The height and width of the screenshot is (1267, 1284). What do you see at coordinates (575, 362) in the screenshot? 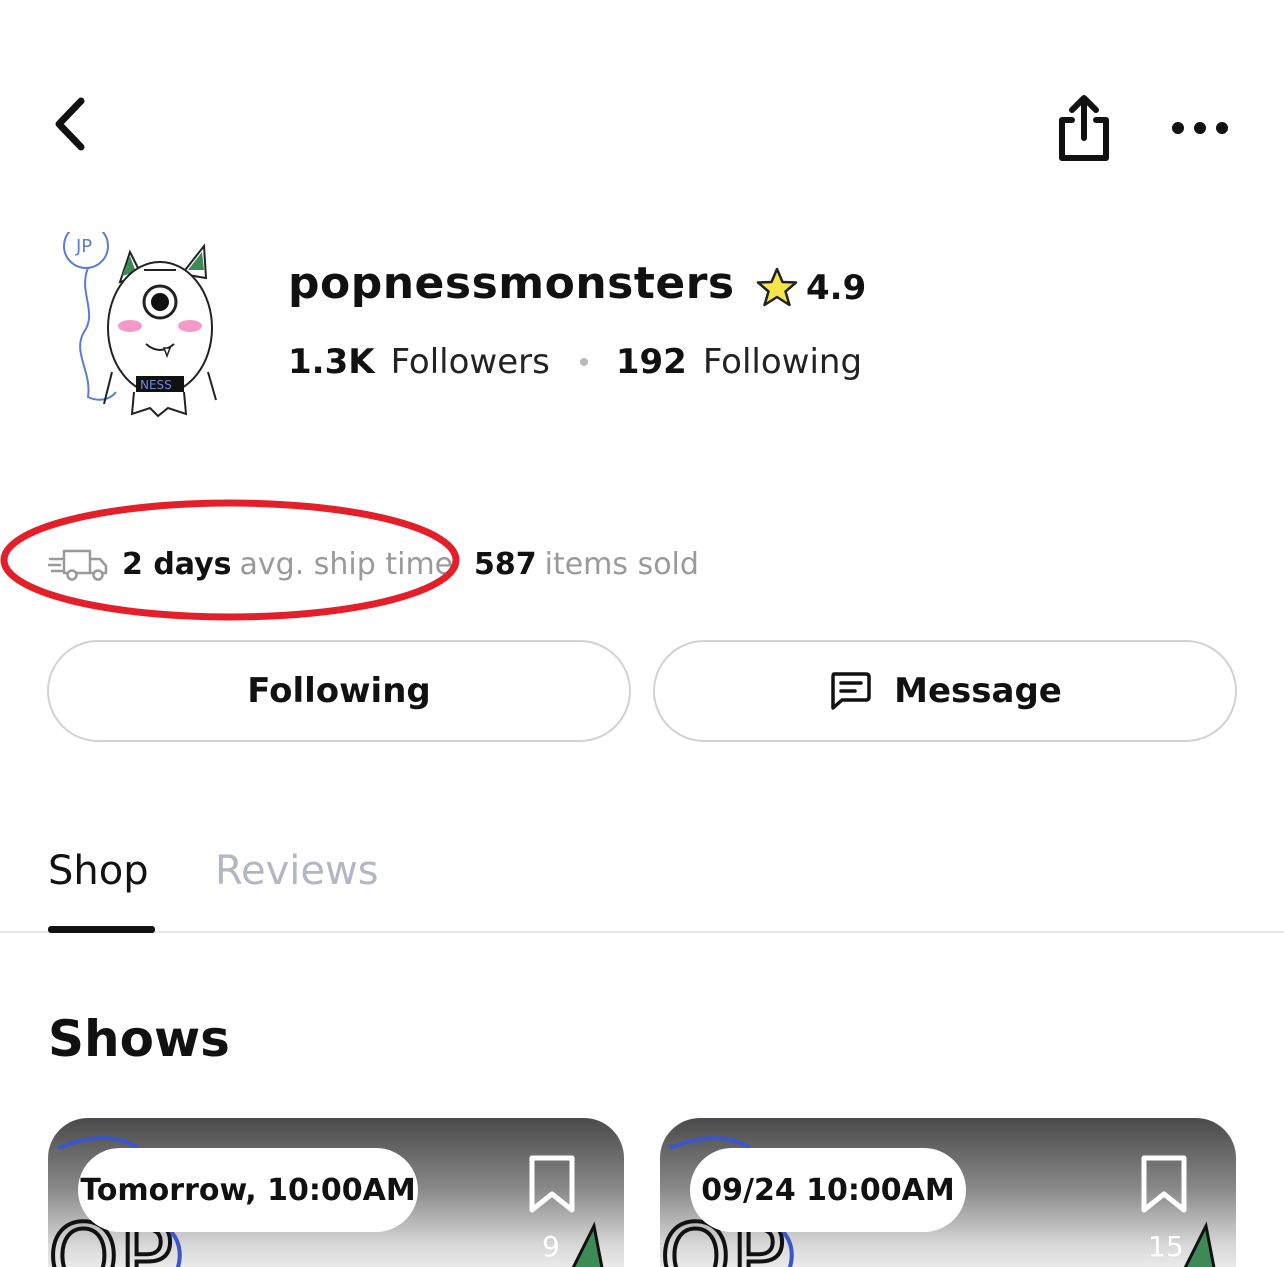
I see `follow-stats: 1.3K Followers 192 Following` at bounding box center [575, 362].